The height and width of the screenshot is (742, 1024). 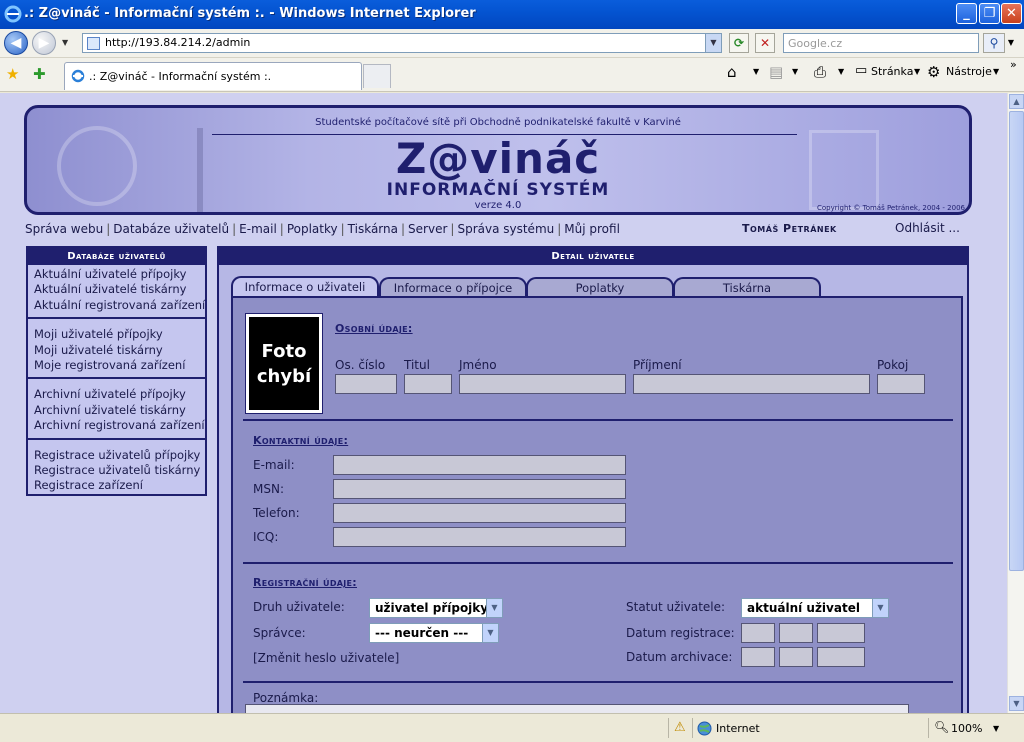 I want to click on site-copyright: Copyright © Tomáš Petránek, 2004 - 2006, so click(x=890, y=208).